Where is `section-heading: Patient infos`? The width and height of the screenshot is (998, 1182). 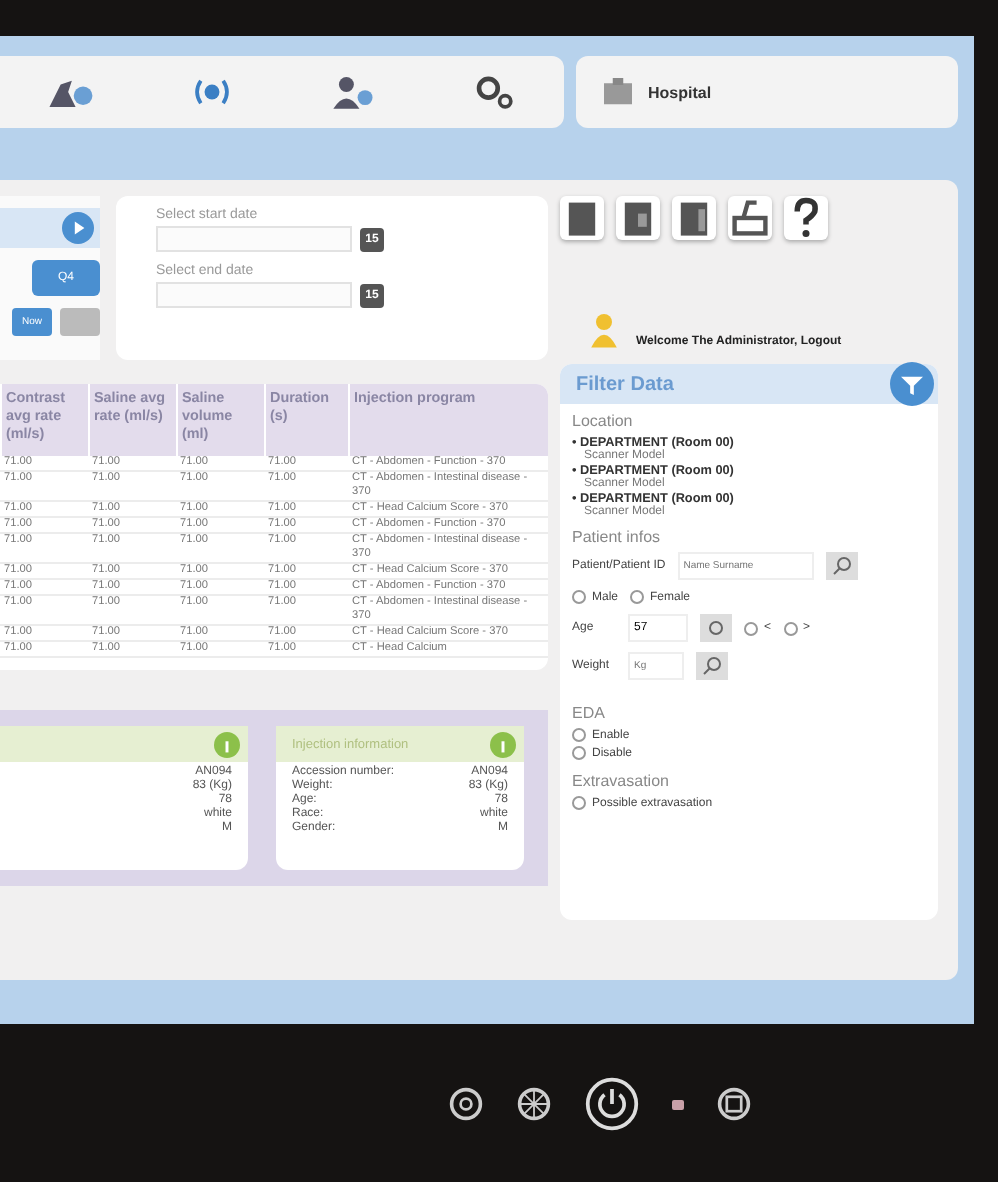 section-heading: Patient infos is located at coordinates (617, 537).